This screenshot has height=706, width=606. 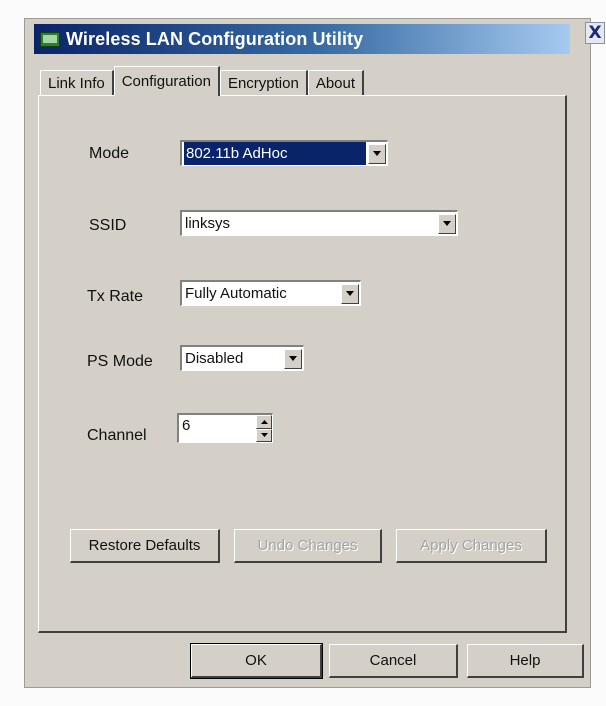 I want to click on ps-mode-label: PS Mode, so click(x=120, y=361).